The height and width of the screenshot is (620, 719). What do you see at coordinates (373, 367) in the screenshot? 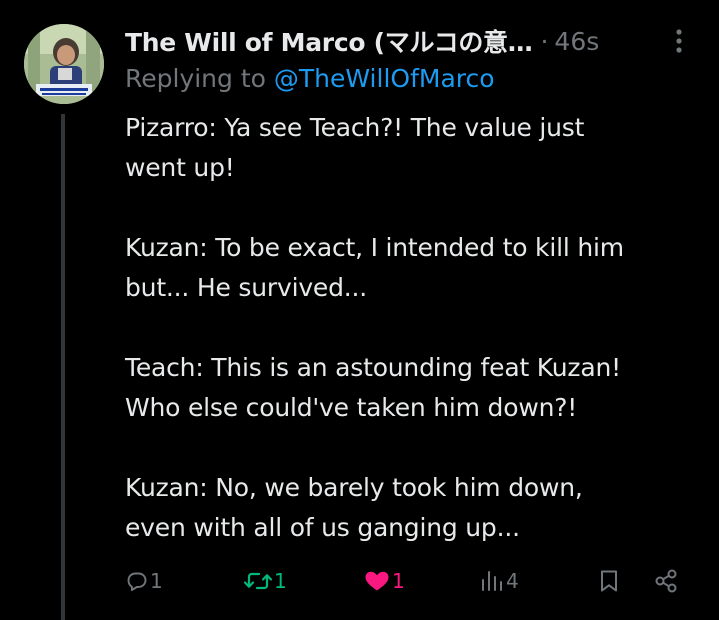
I see `text-line: Teach: This is an astounding feat Kuzan!` at bounding box center [373, 367].